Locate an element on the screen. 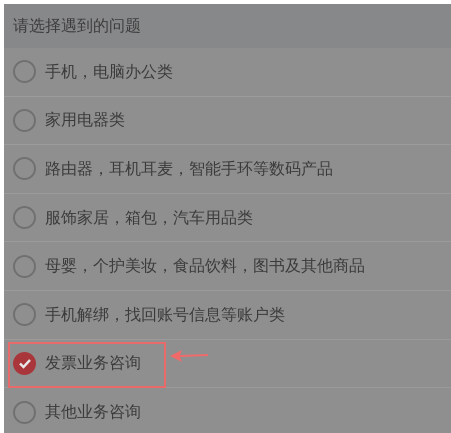 The height and width of the screenshot is (433, 451). option-label: 发票业务咨询 is located at coordinates (93, 363).